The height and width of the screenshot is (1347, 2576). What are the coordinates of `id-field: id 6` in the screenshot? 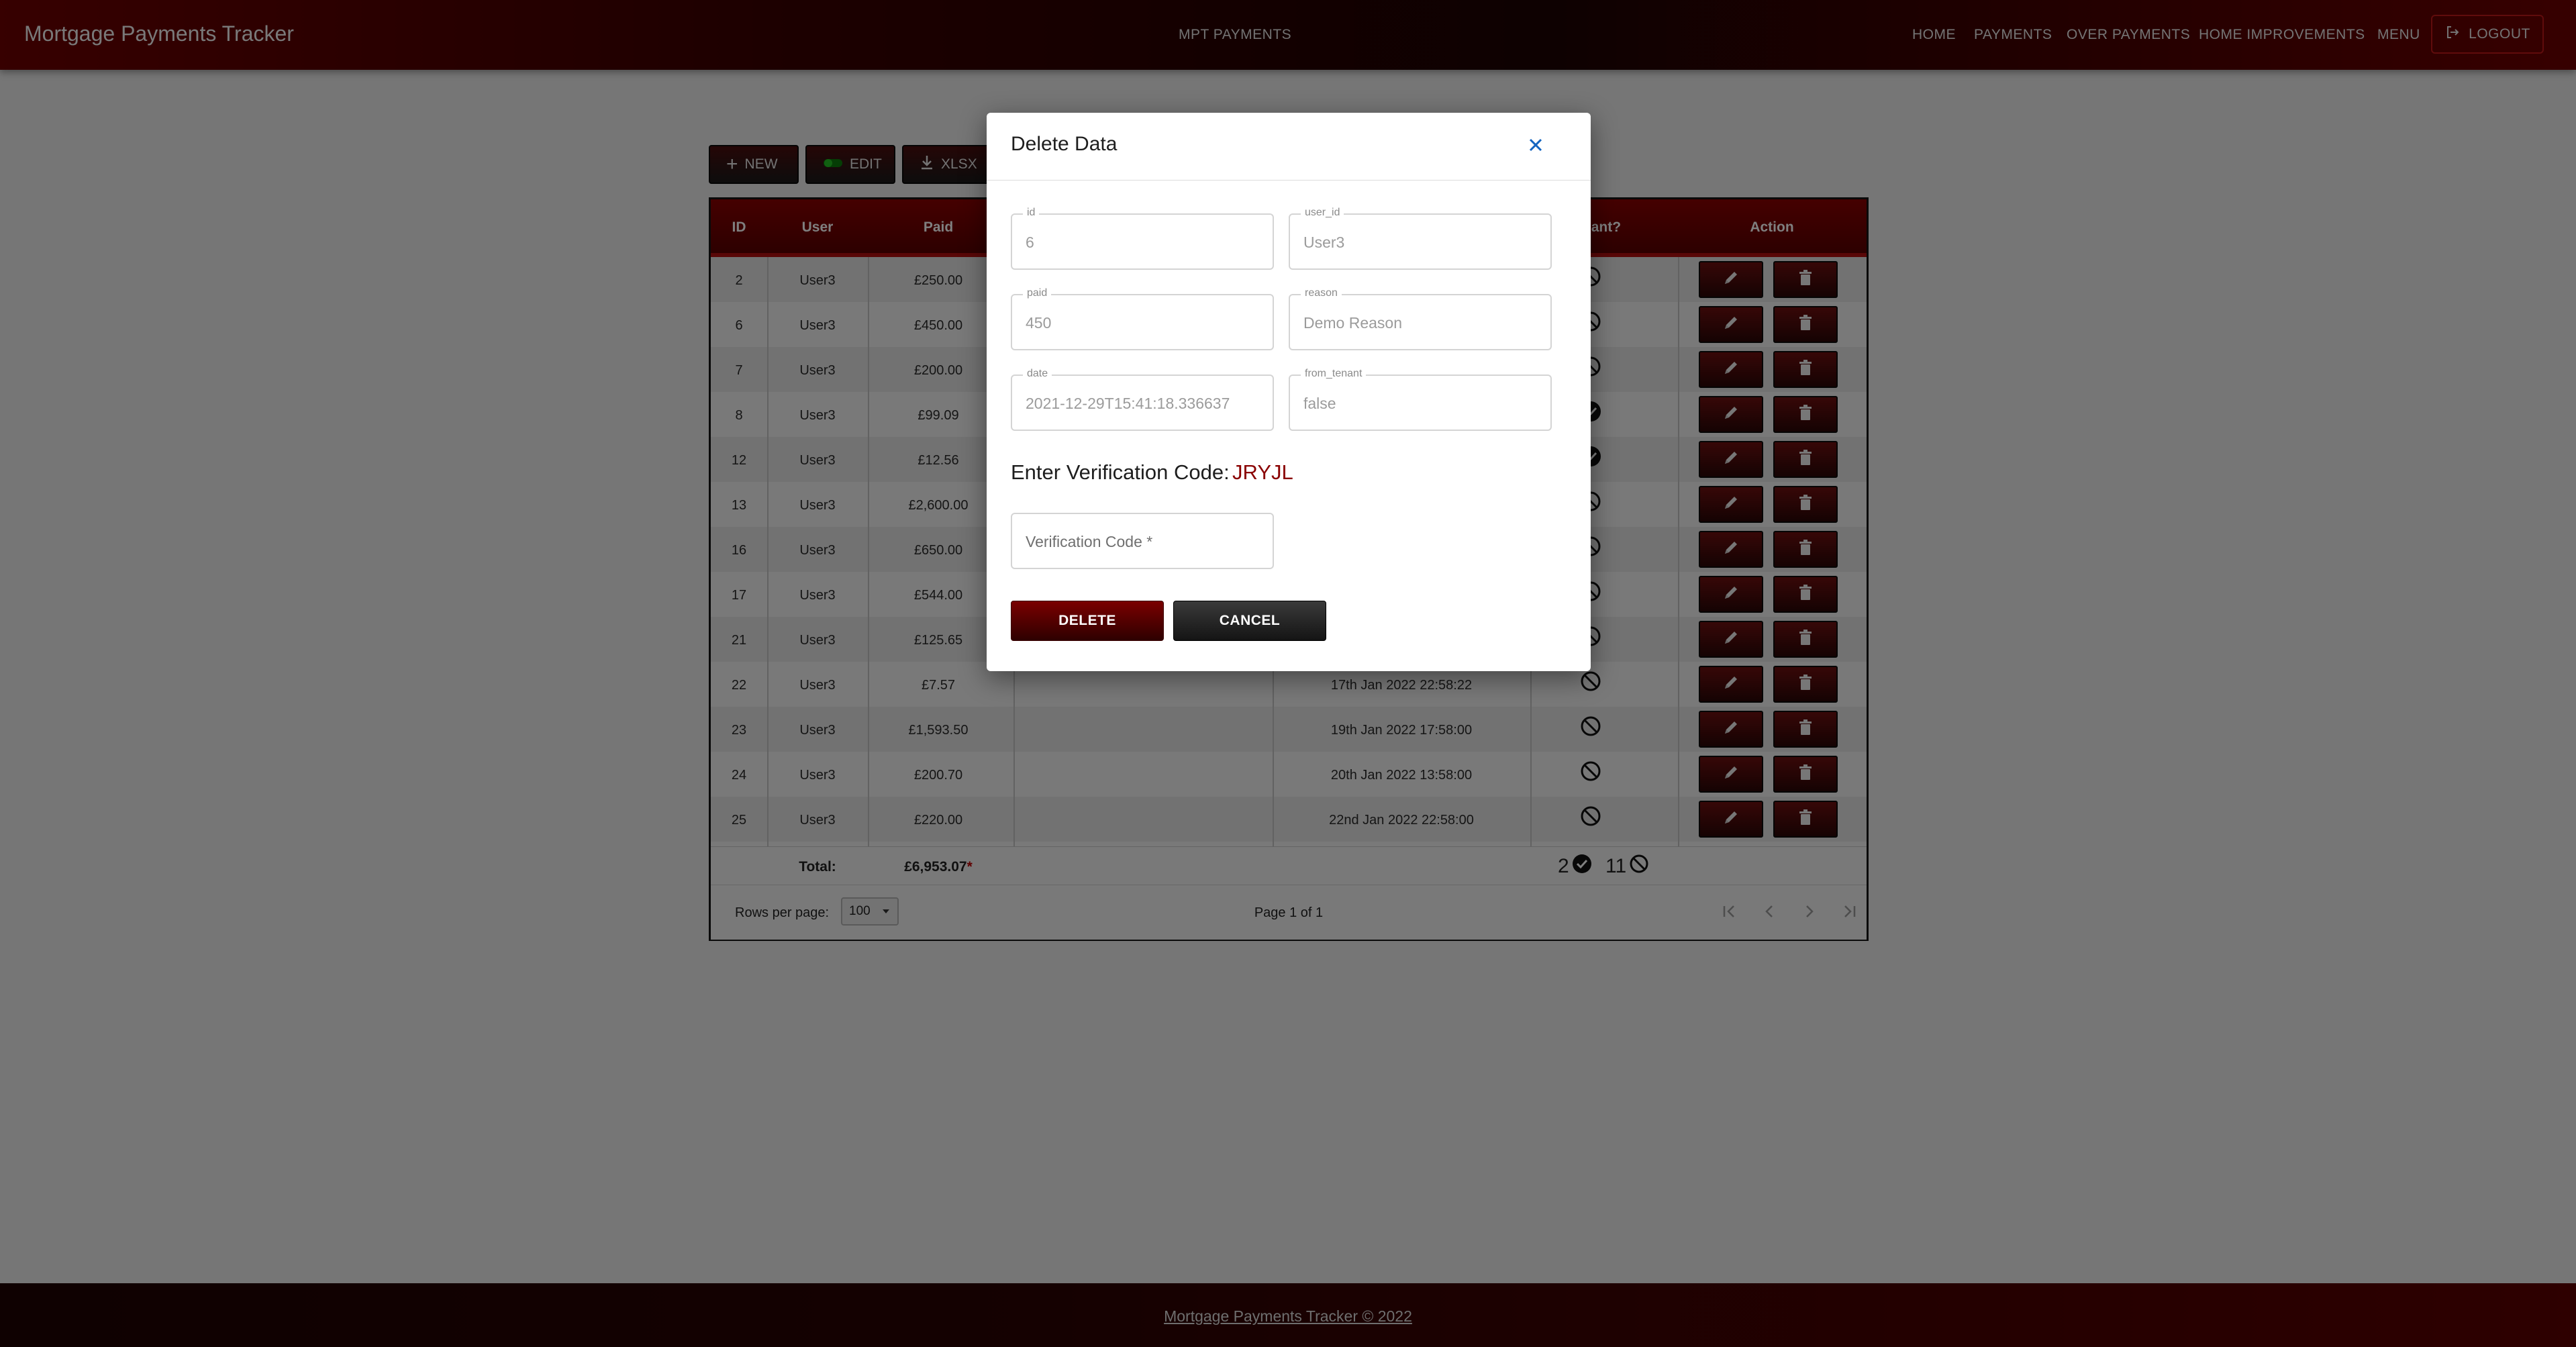 It's located at (1142, 238).